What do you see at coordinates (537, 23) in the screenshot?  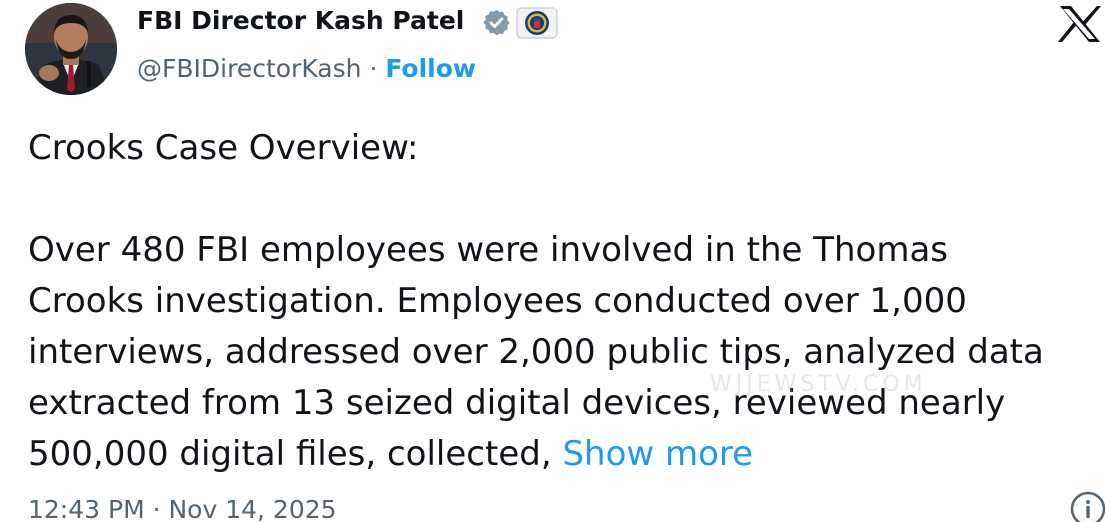 I see `fbi-seal-icon` at bounding box center [537, 23].